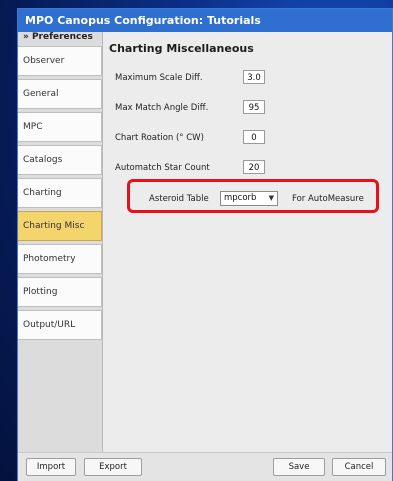 This screenshot has height=481, width=393. What do you see at coordinates (162, 108) in the screenshot?
I see `max-match-angle-label: Max Match Angle Diff.` at bounding box center [162, 108].